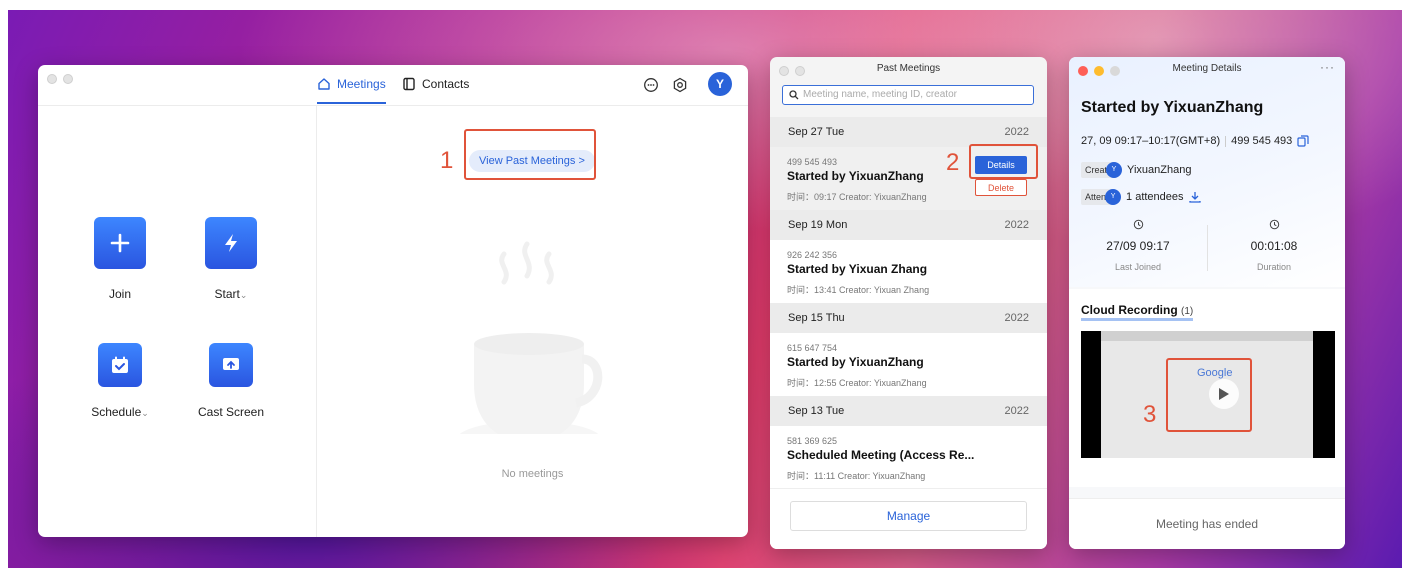 Image resolution: width=1402 pixels, height=568 pixels. Describe the element at coordinates (953, 162) in the screenshot. I see `annotation-number-2: 2` at that location.